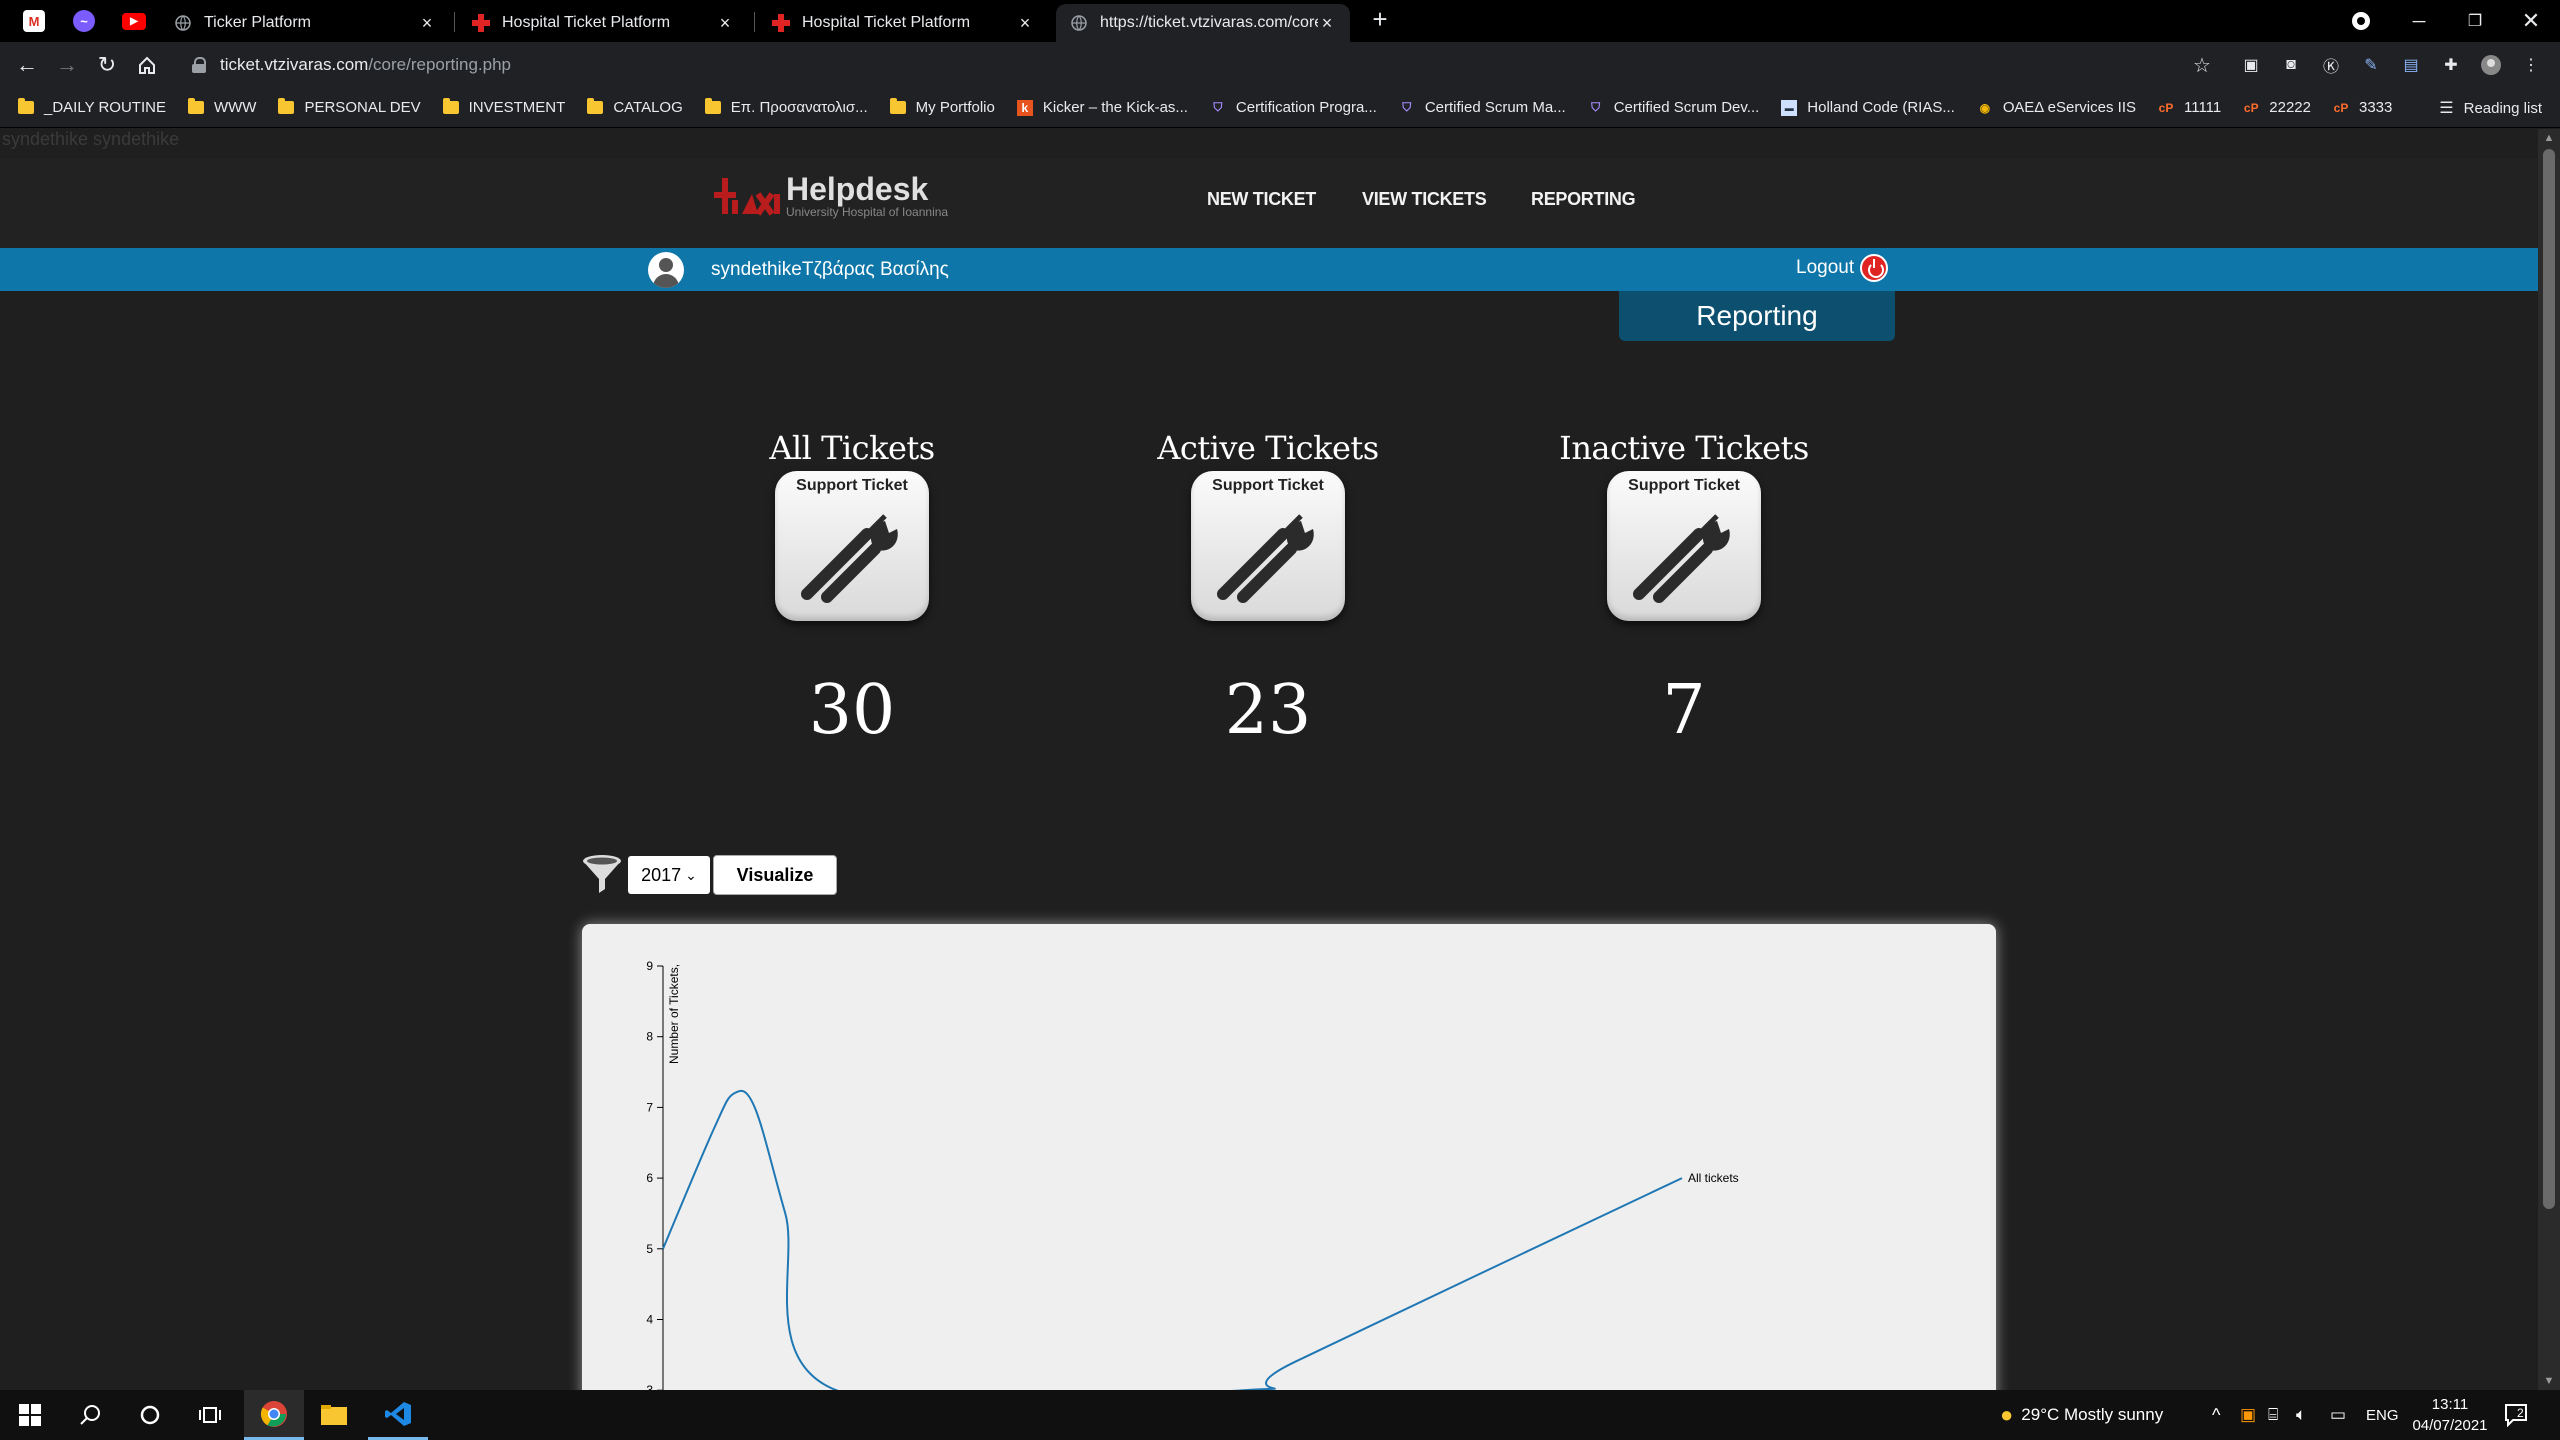  Describe the element at coordinates (1198, 65) in the screenshot. I see `address-bar: ticket.vtzivaras.com/core/reporting.php` at that location.